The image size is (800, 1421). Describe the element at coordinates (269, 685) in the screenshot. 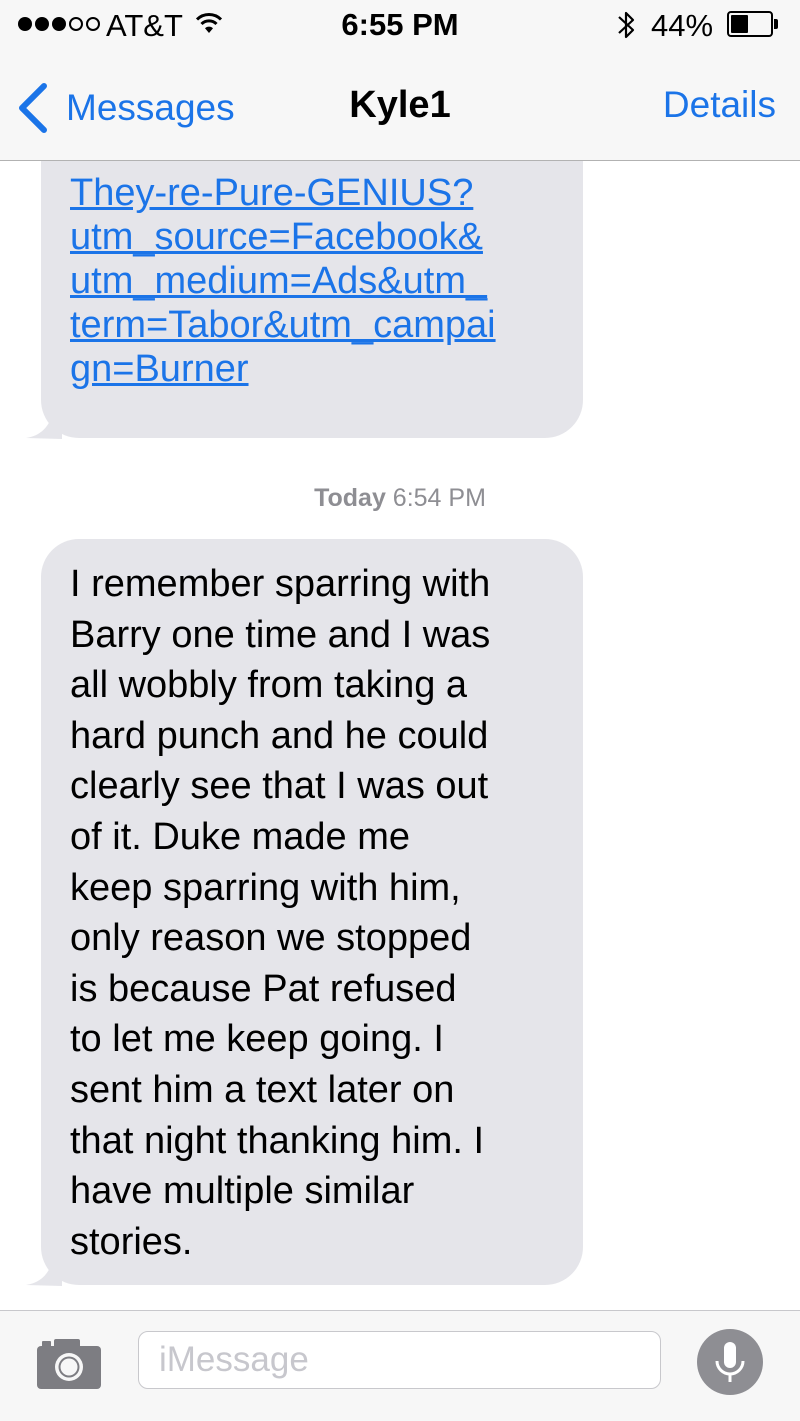

I see `message-line: all wobbly from taking a` at that location.